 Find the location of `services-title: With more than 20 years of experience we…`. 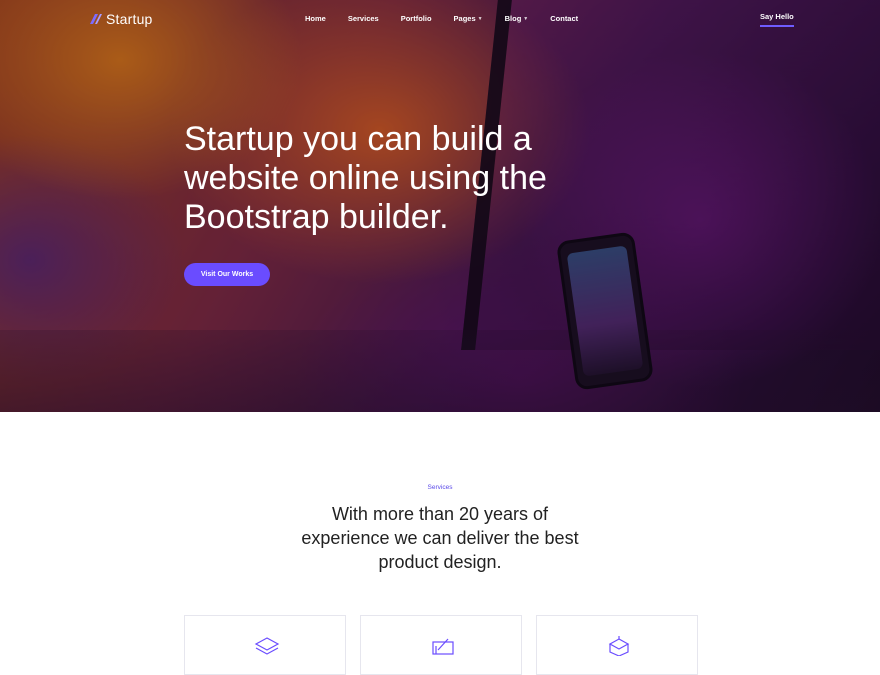

services-title: With more than 20 years of experience we… is located at coordinates (440, 538).